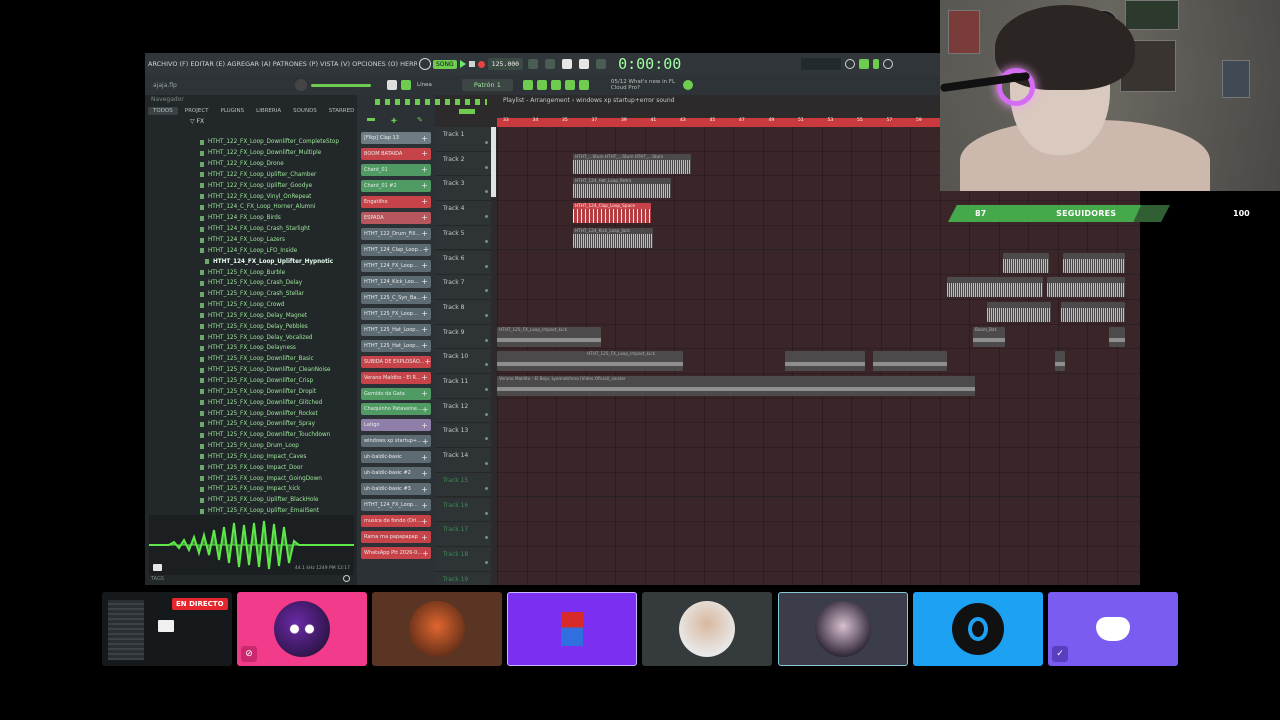 This screenshot has height=720, width=1280. Describe the element at coordinates (463, 460) in the screenshot. I see `track-header: Track 14` at that location.